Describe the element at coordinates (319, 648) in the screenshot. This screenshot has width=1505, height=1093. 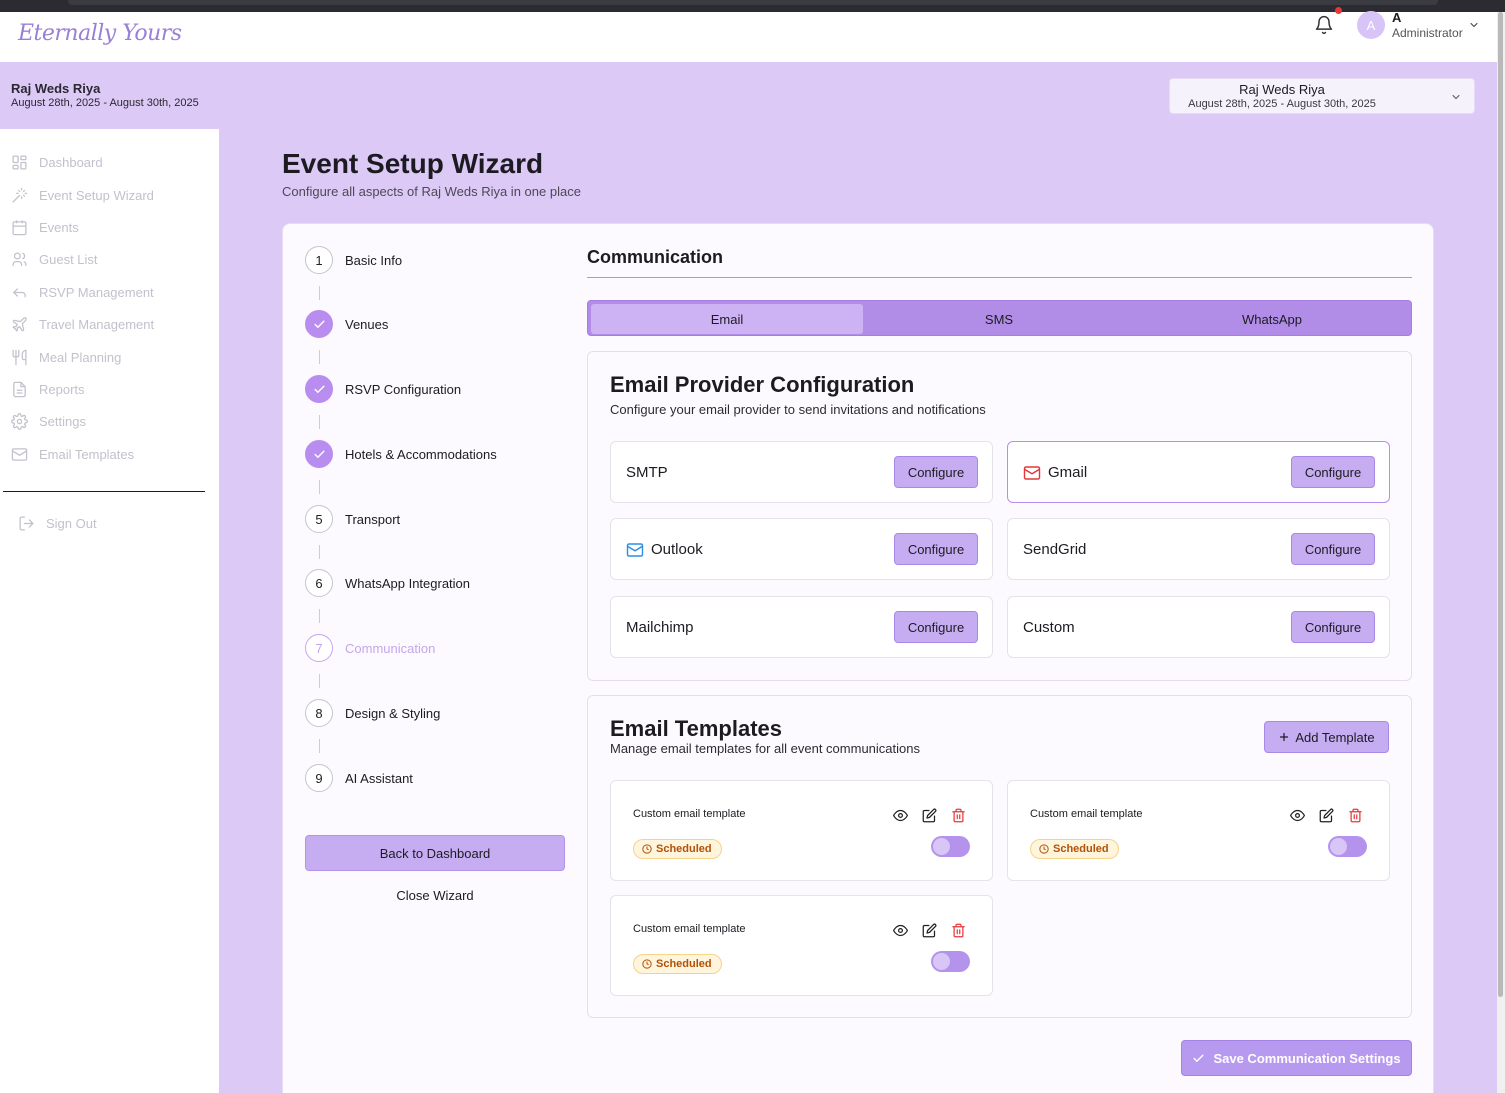
I see `step-number: 7` at that location.